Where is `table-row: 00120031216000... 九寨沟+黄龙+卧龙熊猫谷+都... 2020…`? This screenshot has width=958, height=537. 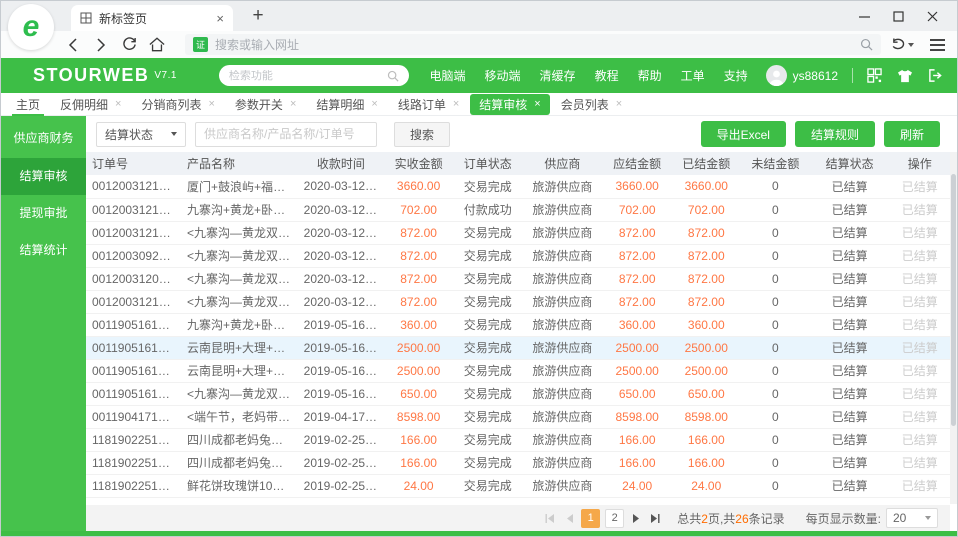
table-row: 00120031216000... 九寨沟+黄龙+卧龙熊猫谷+都... 2020… is located at coordinates (518, 210).